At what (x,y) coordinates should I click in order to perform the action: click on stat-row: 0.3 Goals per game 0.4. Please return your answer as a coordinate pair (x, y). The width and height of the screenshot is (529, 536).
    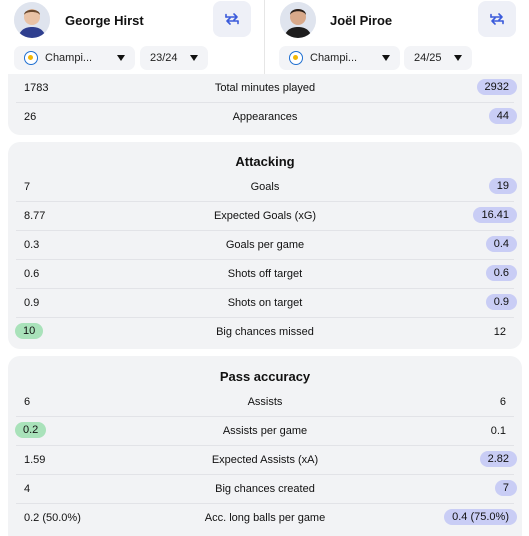
    Looking at the image, I should click on (265, 245).